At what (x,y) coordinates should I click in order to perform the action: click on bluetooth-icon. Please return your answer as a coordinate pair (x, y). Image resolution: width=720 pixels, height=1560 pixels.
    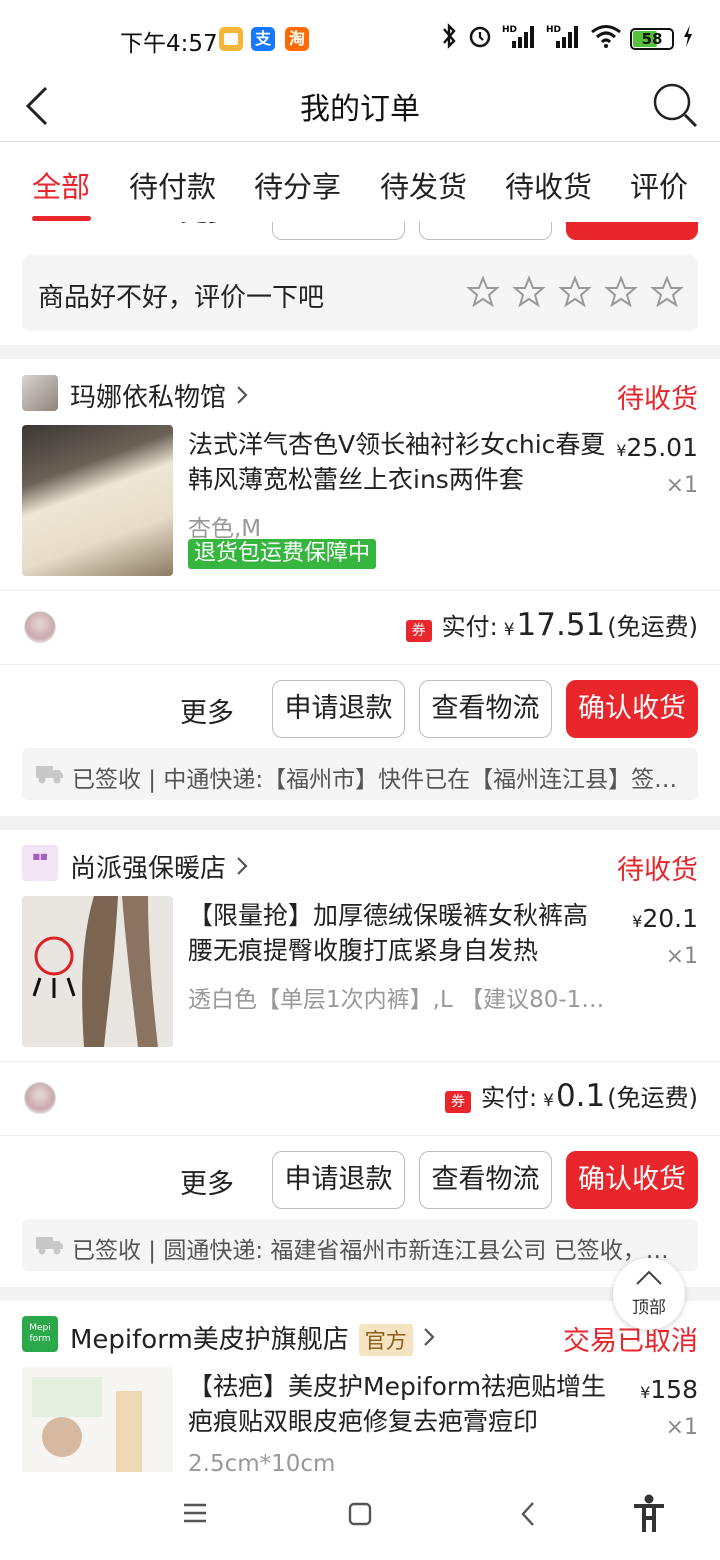
    Looking at the image, I should click on (449, 39).